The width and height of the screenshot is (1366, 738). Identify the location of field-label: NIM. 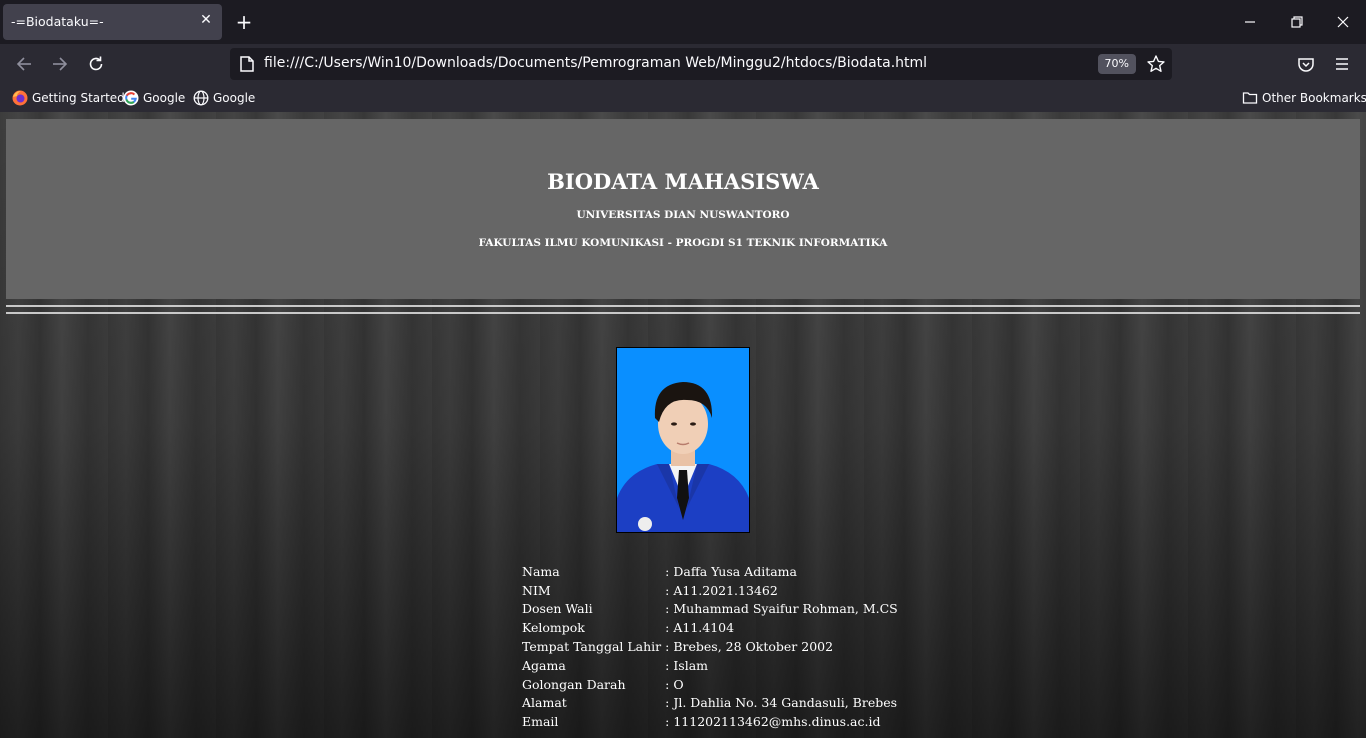
(536, 590).